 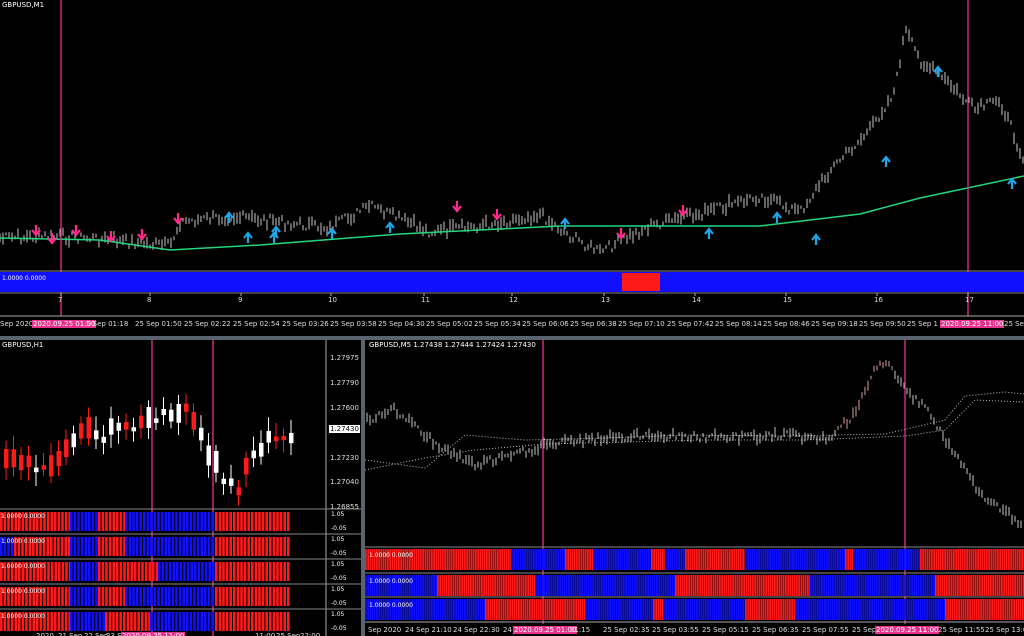 I want to click on time-label: 25 Sep 02:54, so click(x=256, y=324).